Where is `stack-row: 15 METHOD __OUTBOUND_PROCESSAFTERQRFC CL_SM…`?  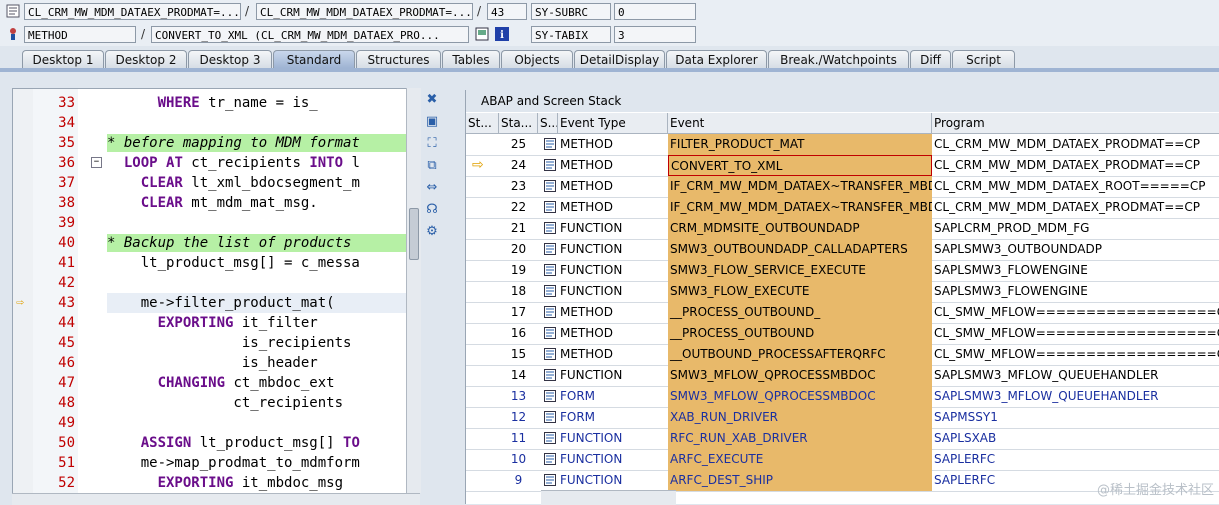 stack-row: 15 METHOD __OUTBOUND_PROCESSAFTERQRFC CL_SM… is located at coordinates (842, 355).